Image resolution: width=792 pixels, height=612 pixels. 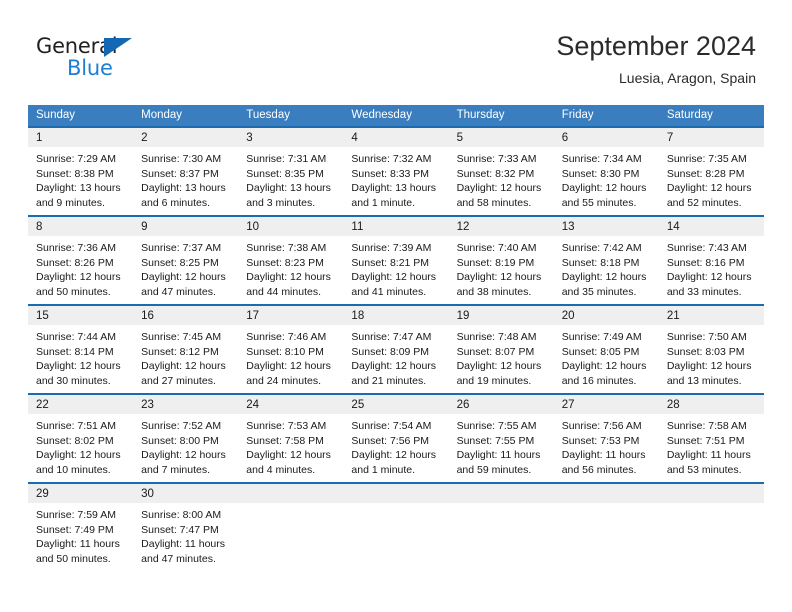 What do you see at coordinates (249, 138) in the screenshot?
I see `day-number: 3` at bounding box center [249, 138].